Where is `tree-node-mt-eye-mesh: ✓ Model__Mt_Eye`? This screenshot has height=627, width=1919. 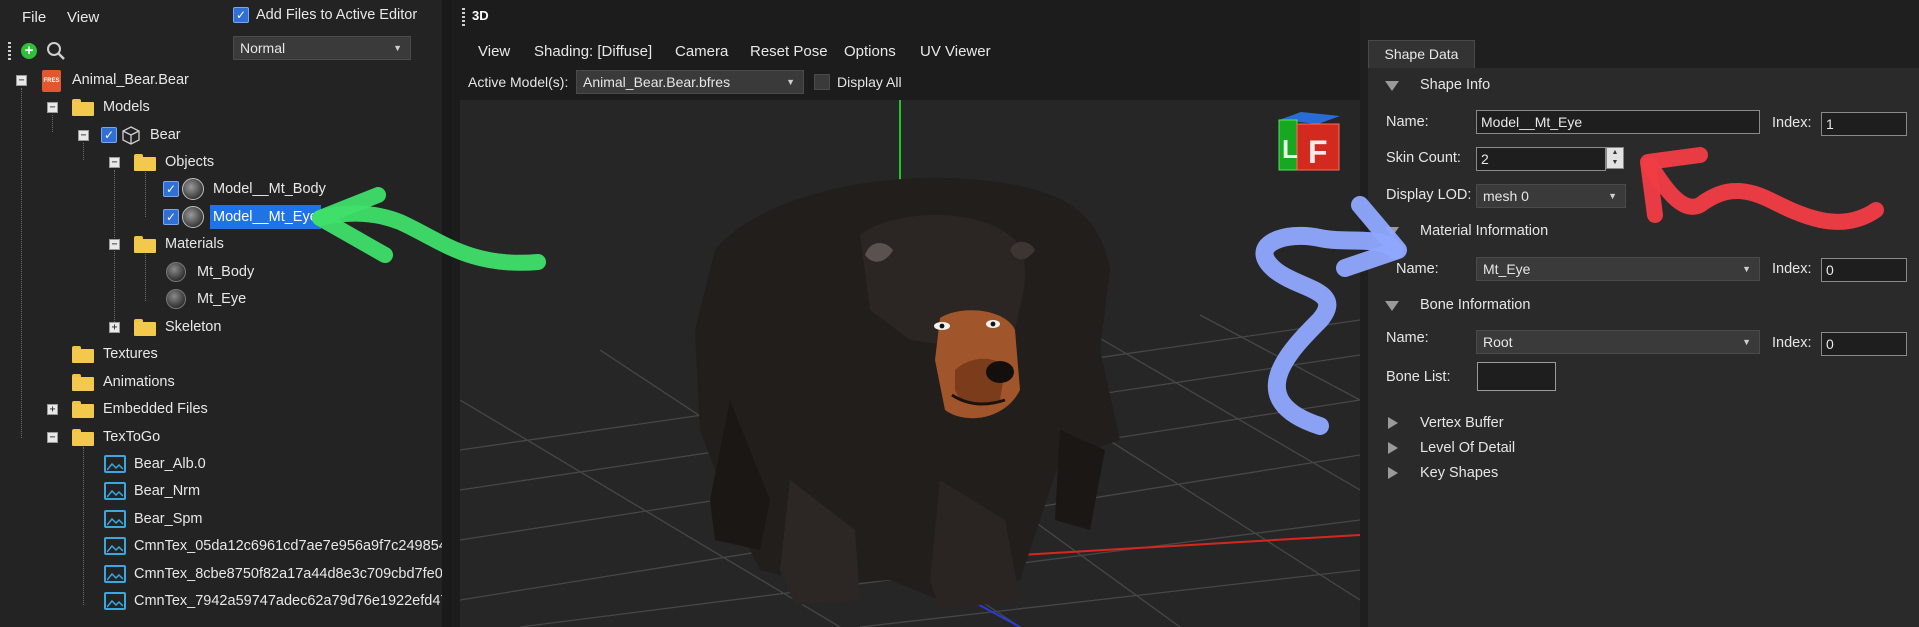 tree-node-mt-eye-mesh: ✓ Model__Mt_Eye is located at coordinates (221, 217).